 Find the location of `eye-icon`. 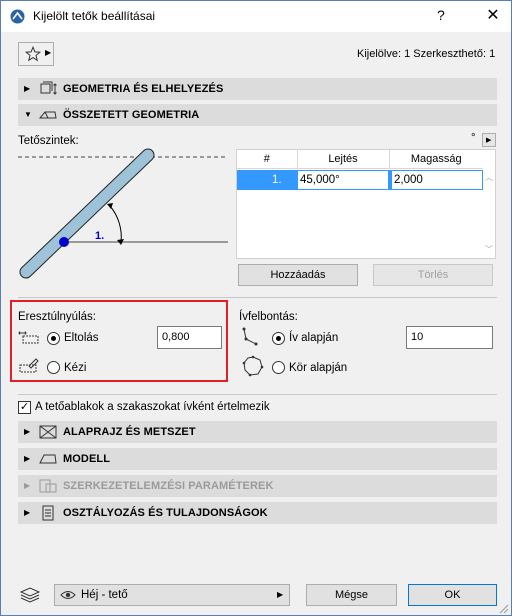

eye-icon is located at coordinates (68, 595).